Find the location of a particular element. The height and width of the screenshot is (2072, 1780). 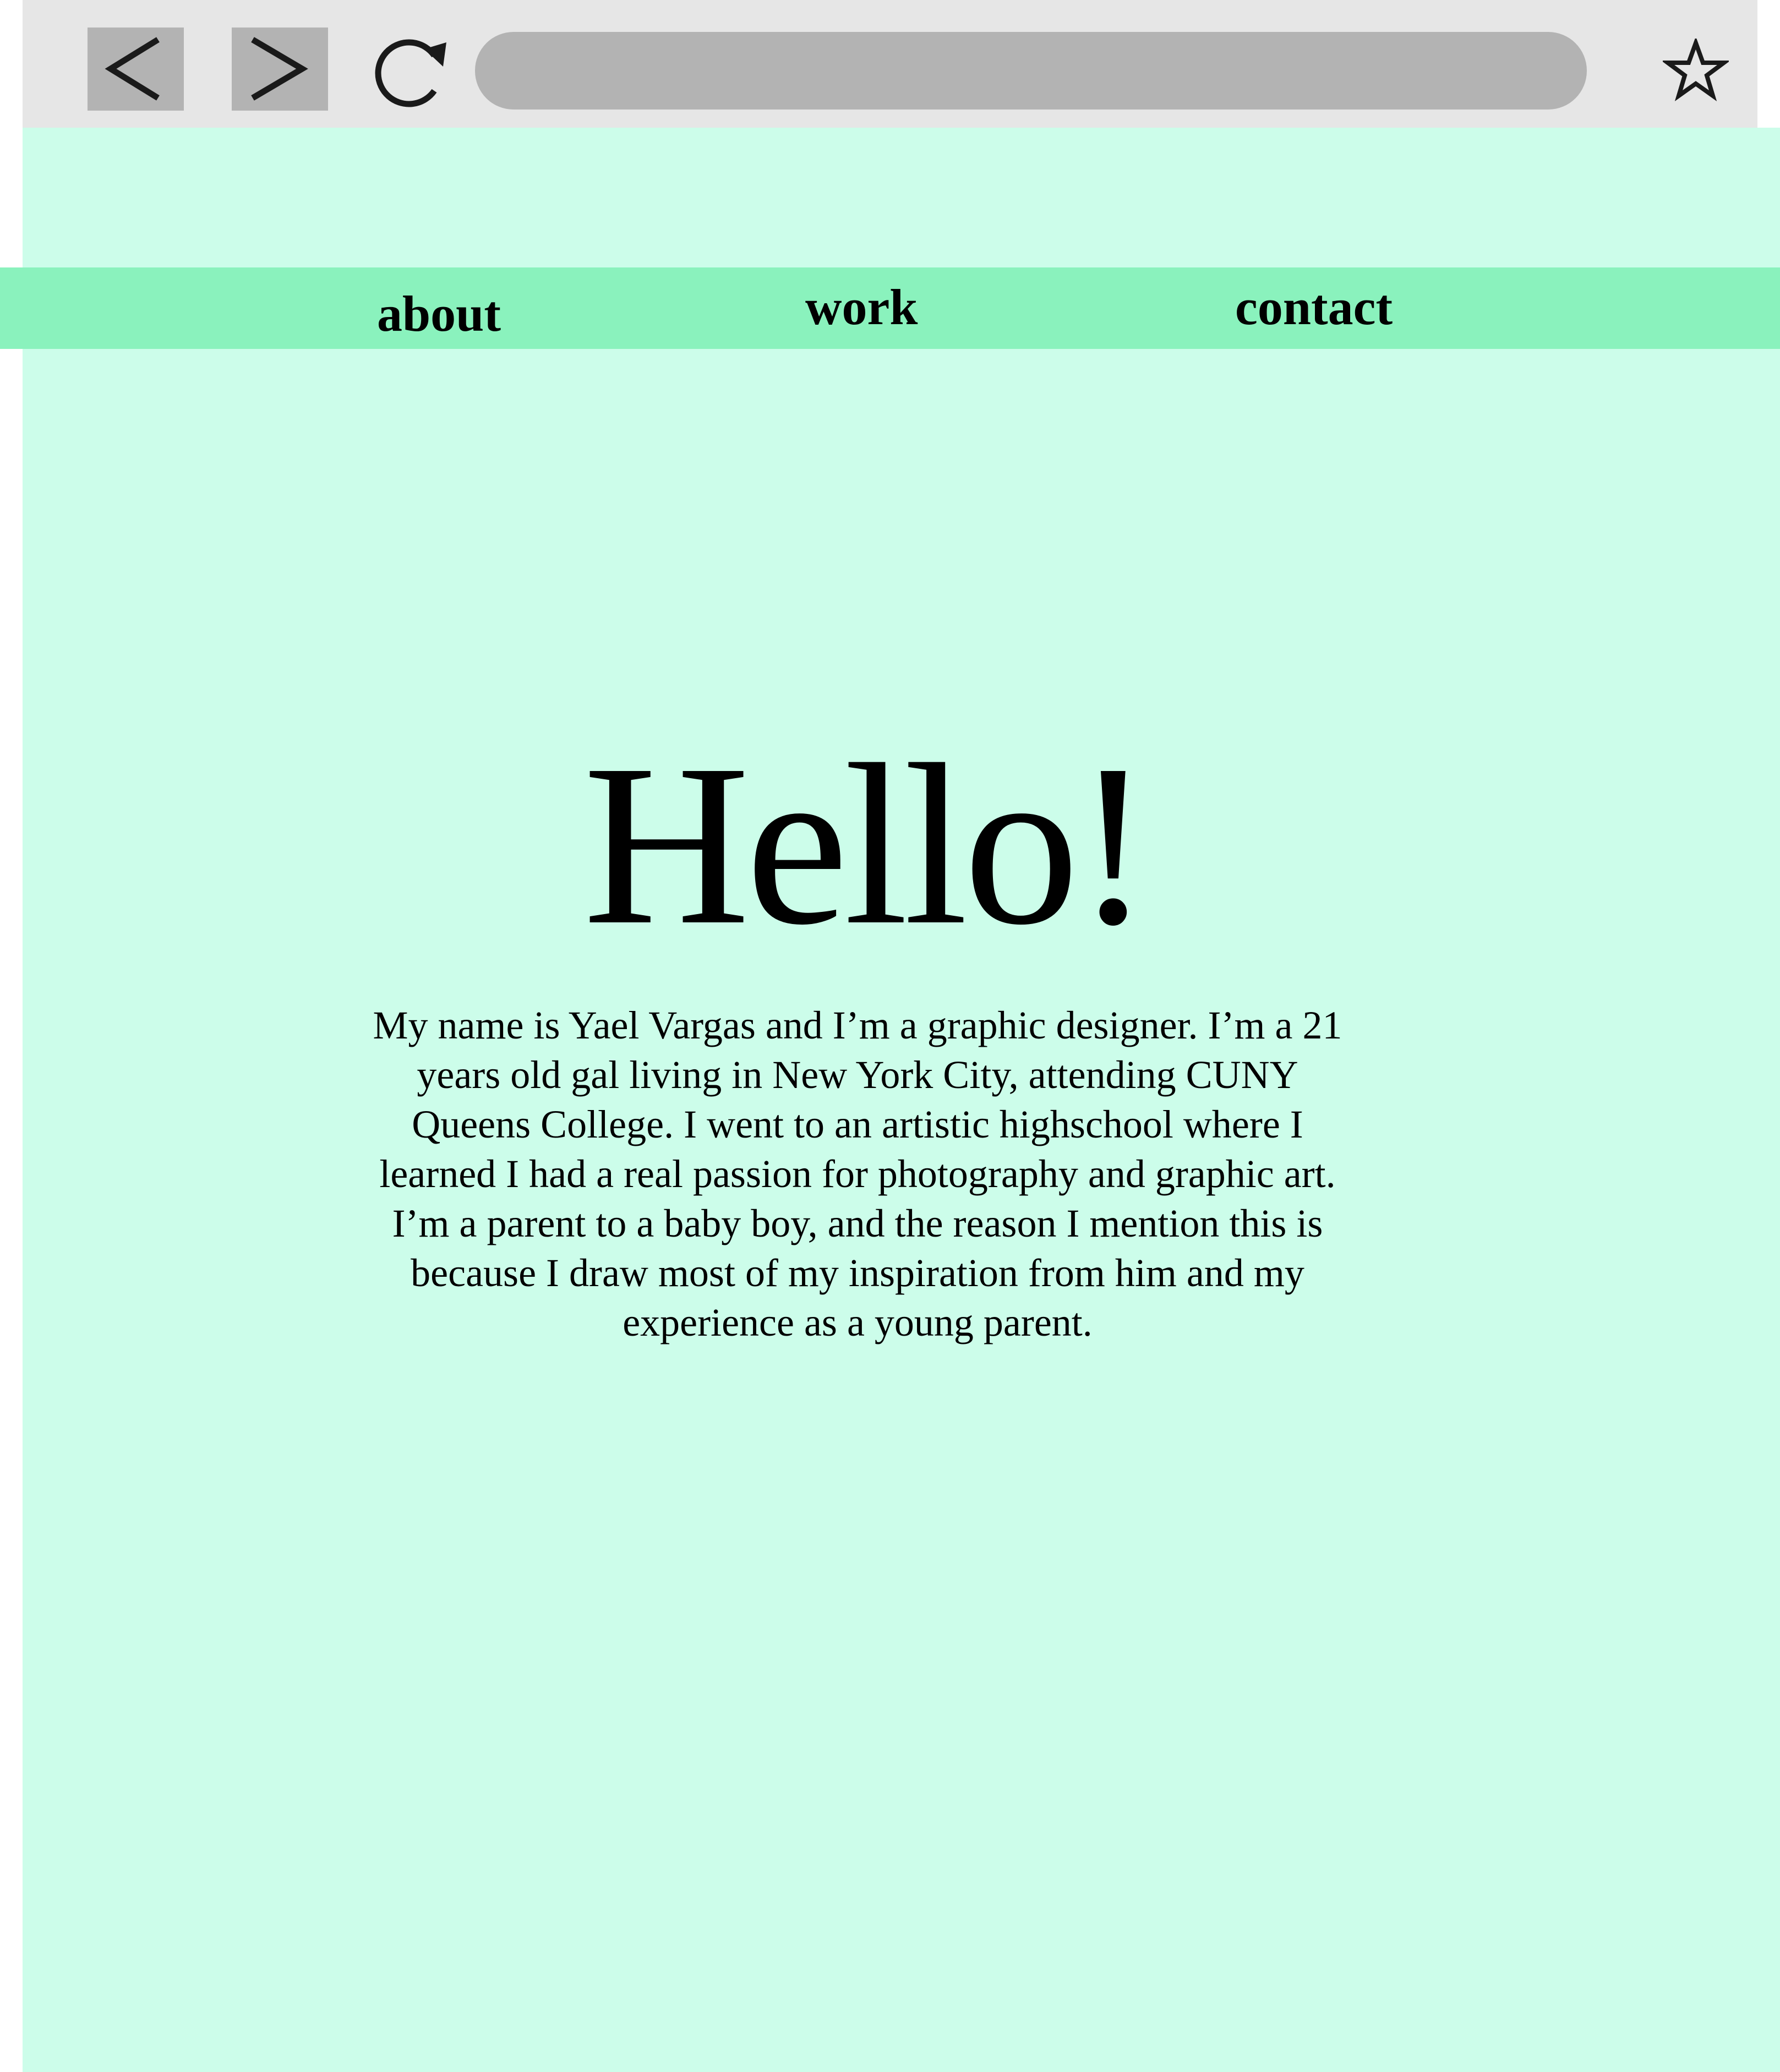

bookmark-button is located at coordinates (1696, 69).